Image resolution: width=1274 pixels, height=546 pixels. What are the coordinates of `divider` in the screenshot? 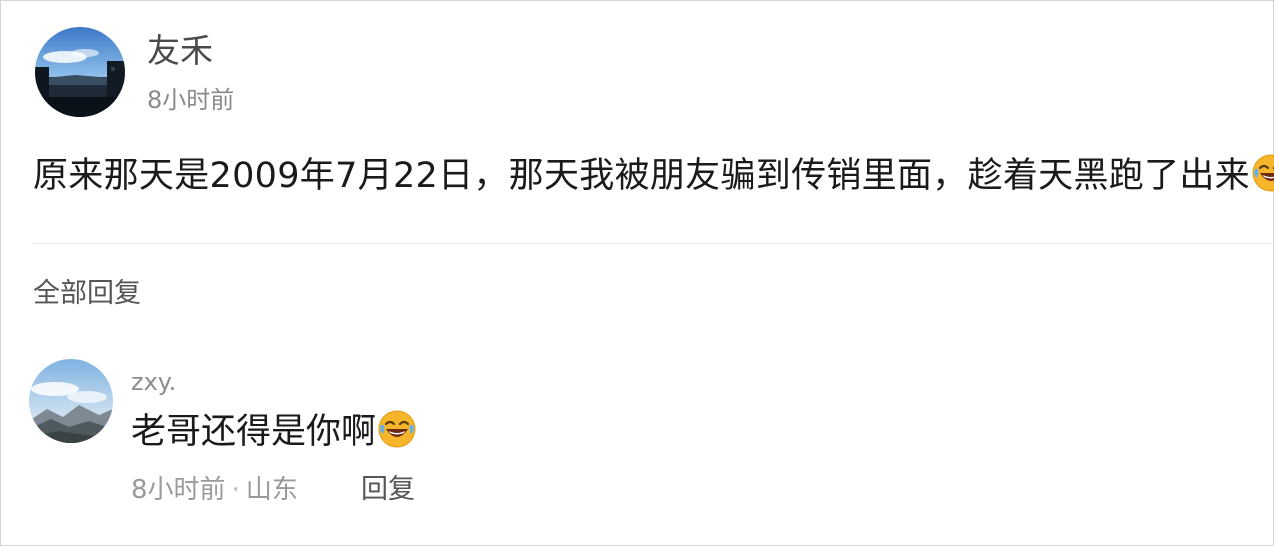 It's located at (653, 243).